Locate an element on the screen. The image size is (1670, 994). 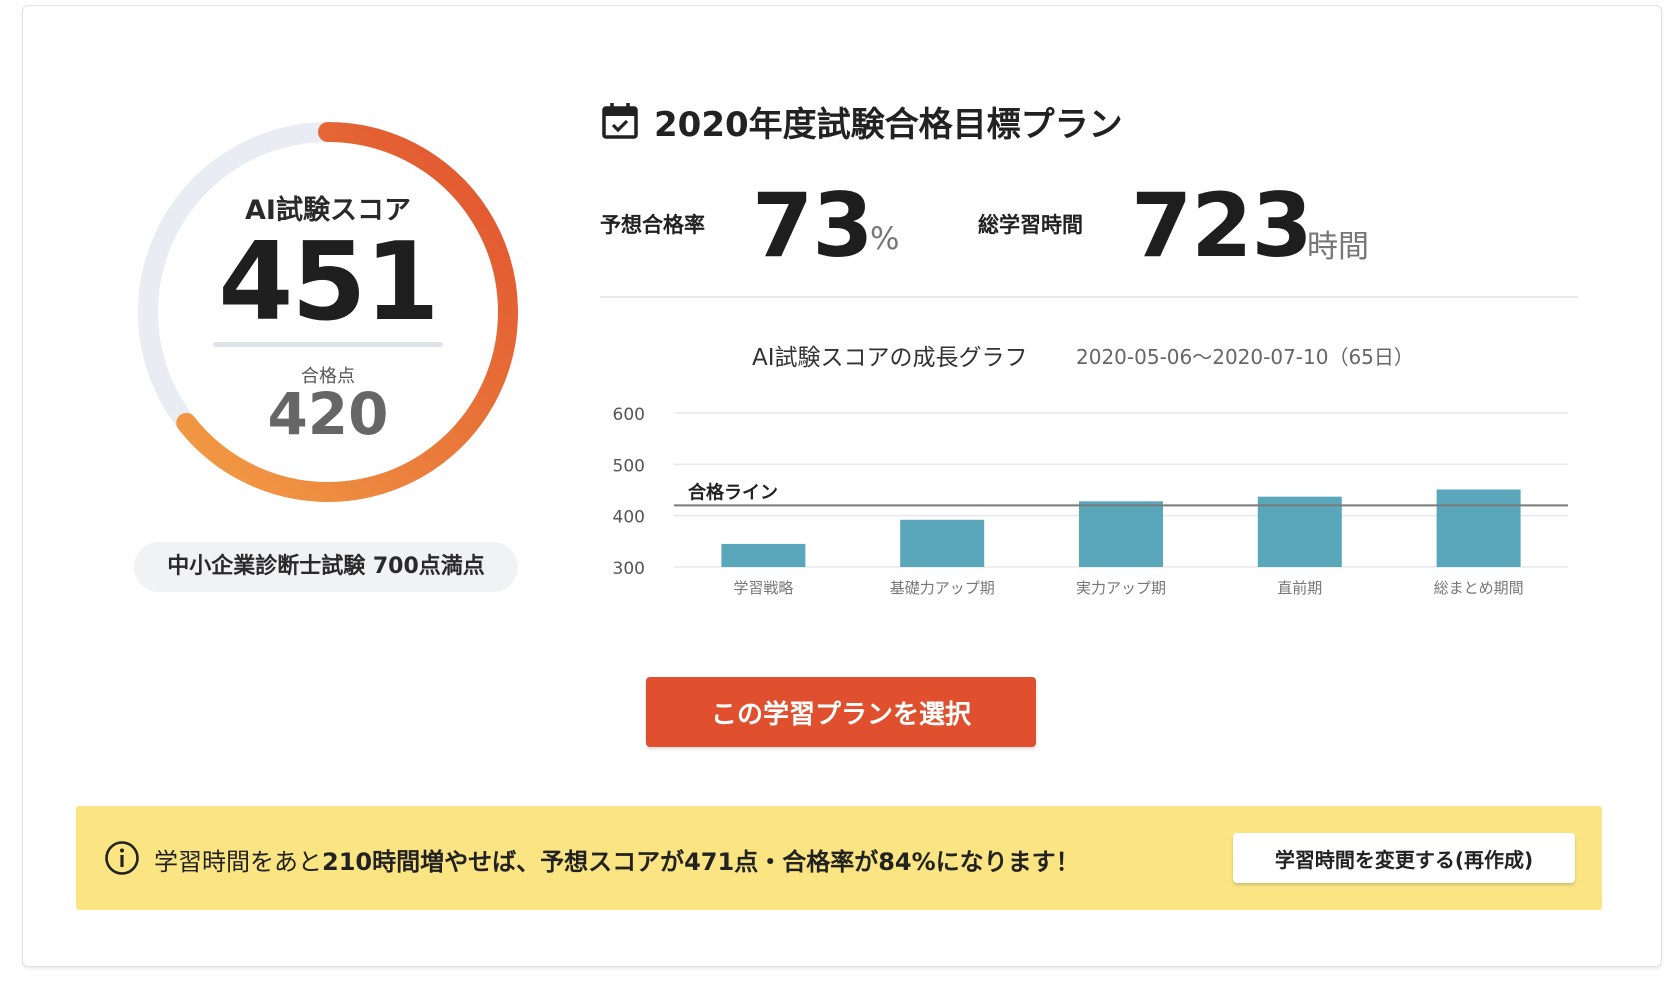
y-tick-label: 600 is located at coordinates (629, 415).